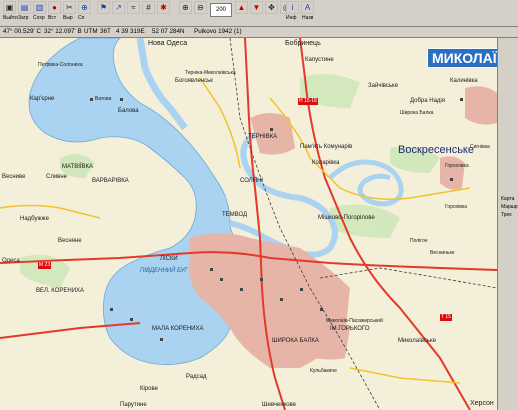 This screenshot has height=410, width=518. I want to click on flag-icon: ⚑, so click(103, 7).